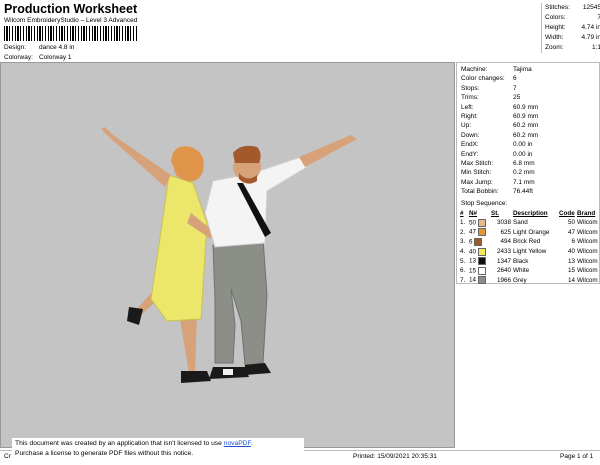 The height and width of the screenshot is (465, 600). I want to click on stop-index: 2., so click(463, 232).